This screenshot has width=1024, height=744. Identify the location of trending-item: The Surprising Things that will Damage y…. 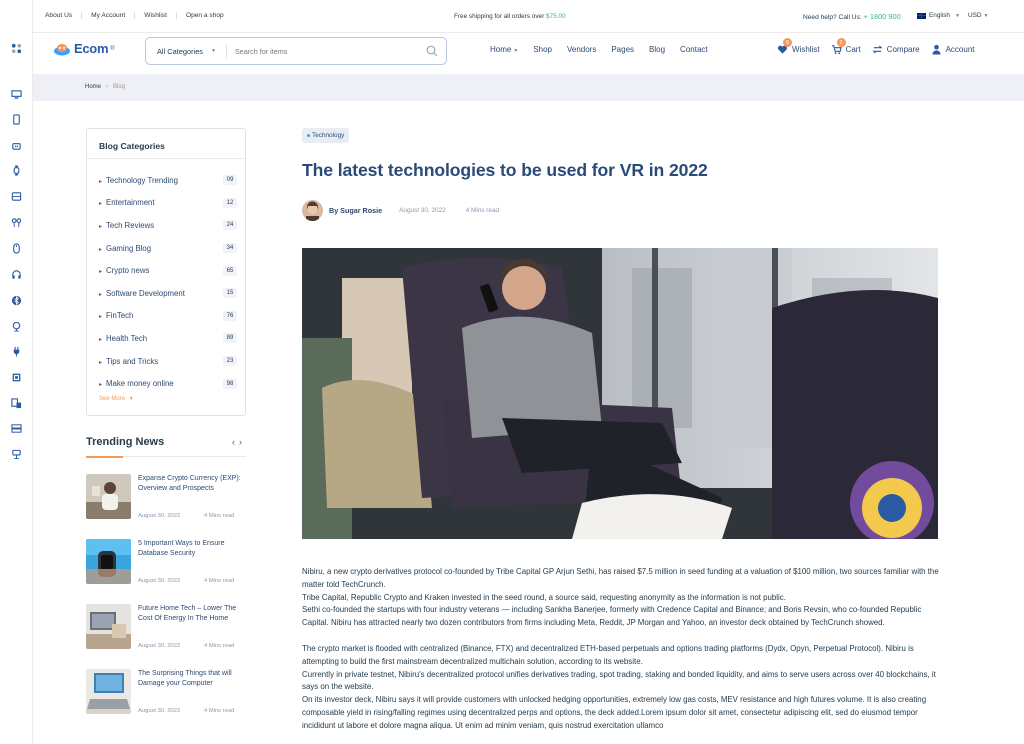
(166, 692).